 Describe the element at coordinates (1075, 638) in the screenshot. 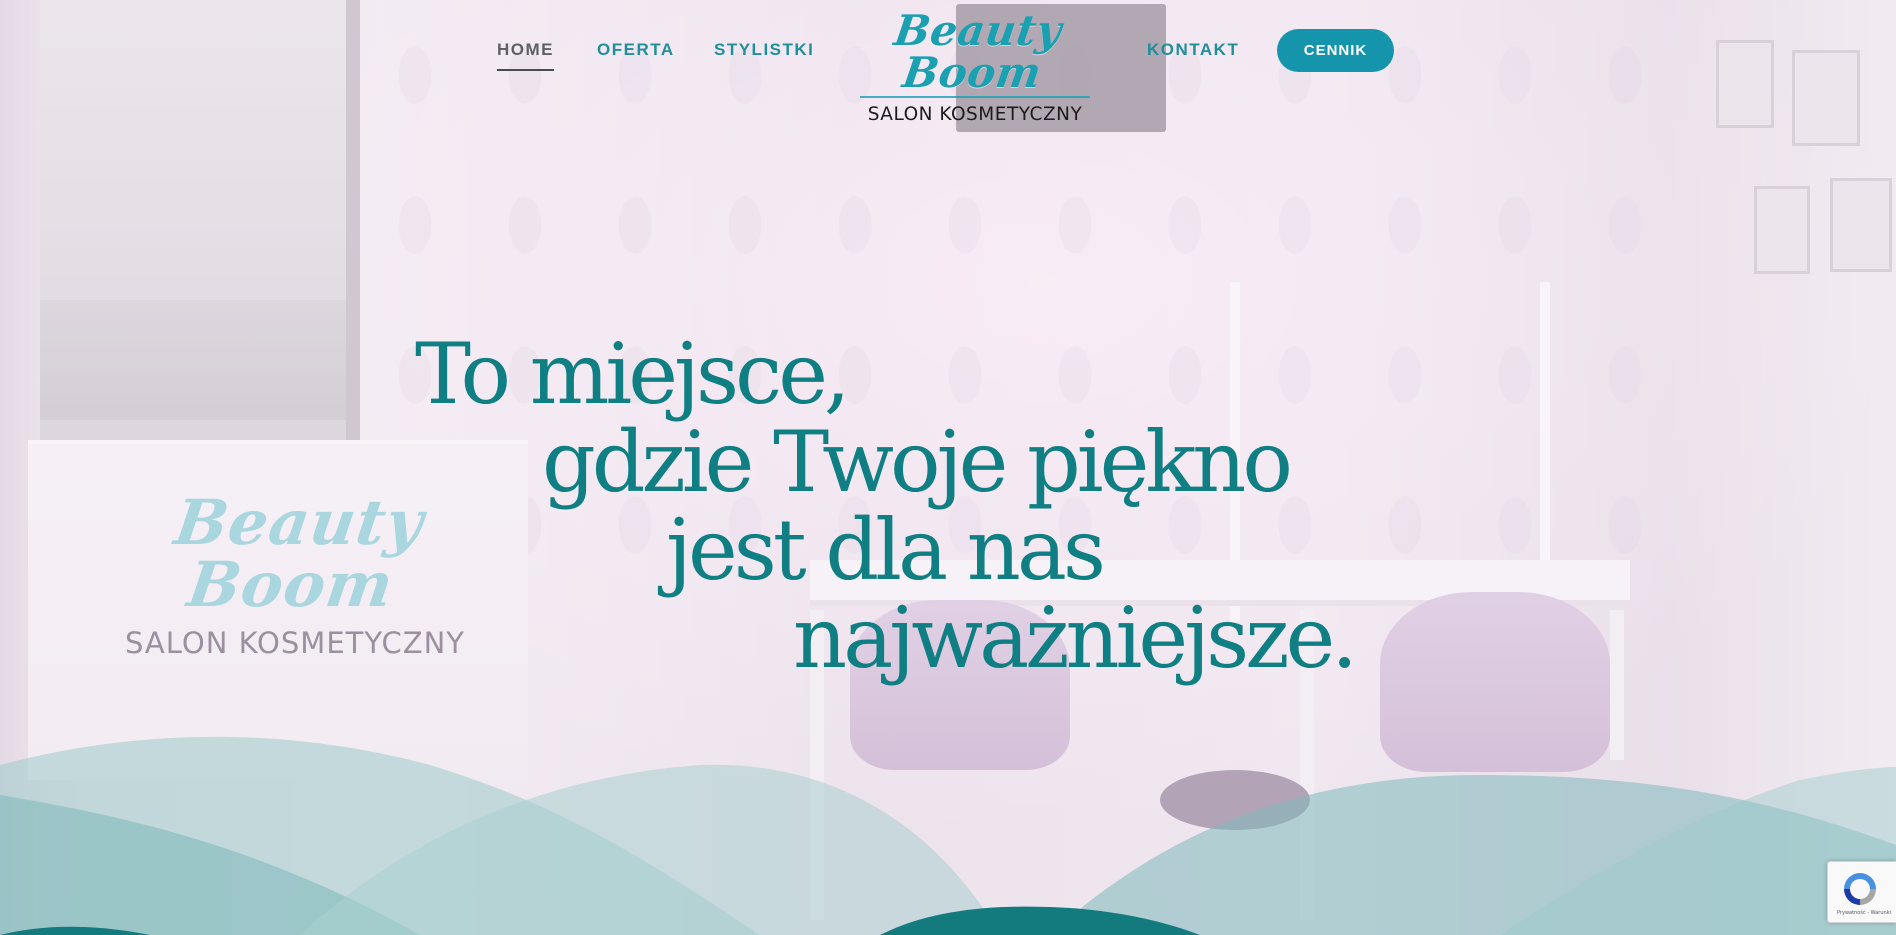

I see `hero-line-4: najważniejsze.` at that location.